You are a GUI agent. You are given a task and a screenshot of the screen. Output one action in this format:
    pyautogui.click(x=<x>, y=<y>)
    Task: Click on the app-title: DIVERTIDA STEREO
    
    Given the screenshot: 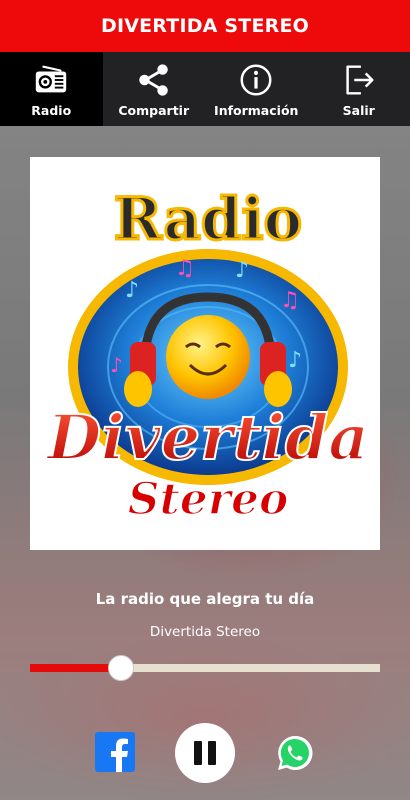 What is the action you would take?
    pyautogui.click(x=204, y=26)
    